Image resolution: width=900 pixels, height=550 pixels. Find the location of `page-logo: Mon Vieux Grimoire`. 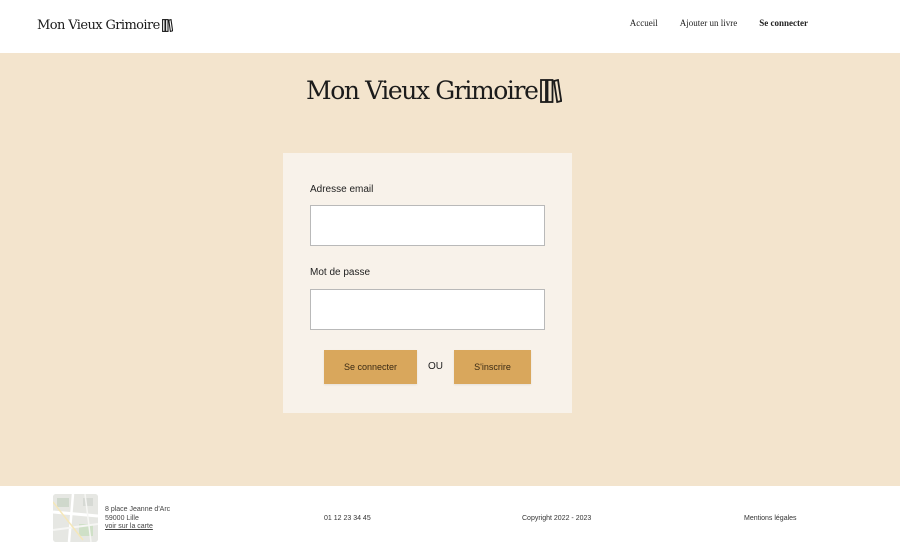

page-logo: Mon Vieux Grimoire is located at coordinates (434, 90).